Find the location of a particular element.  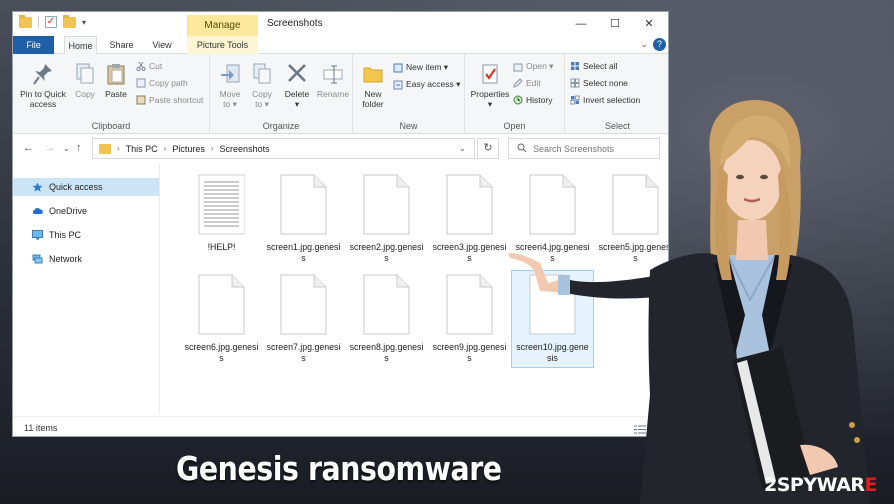

sidebar-item-label: This PC is located at coordinates (65, 235).